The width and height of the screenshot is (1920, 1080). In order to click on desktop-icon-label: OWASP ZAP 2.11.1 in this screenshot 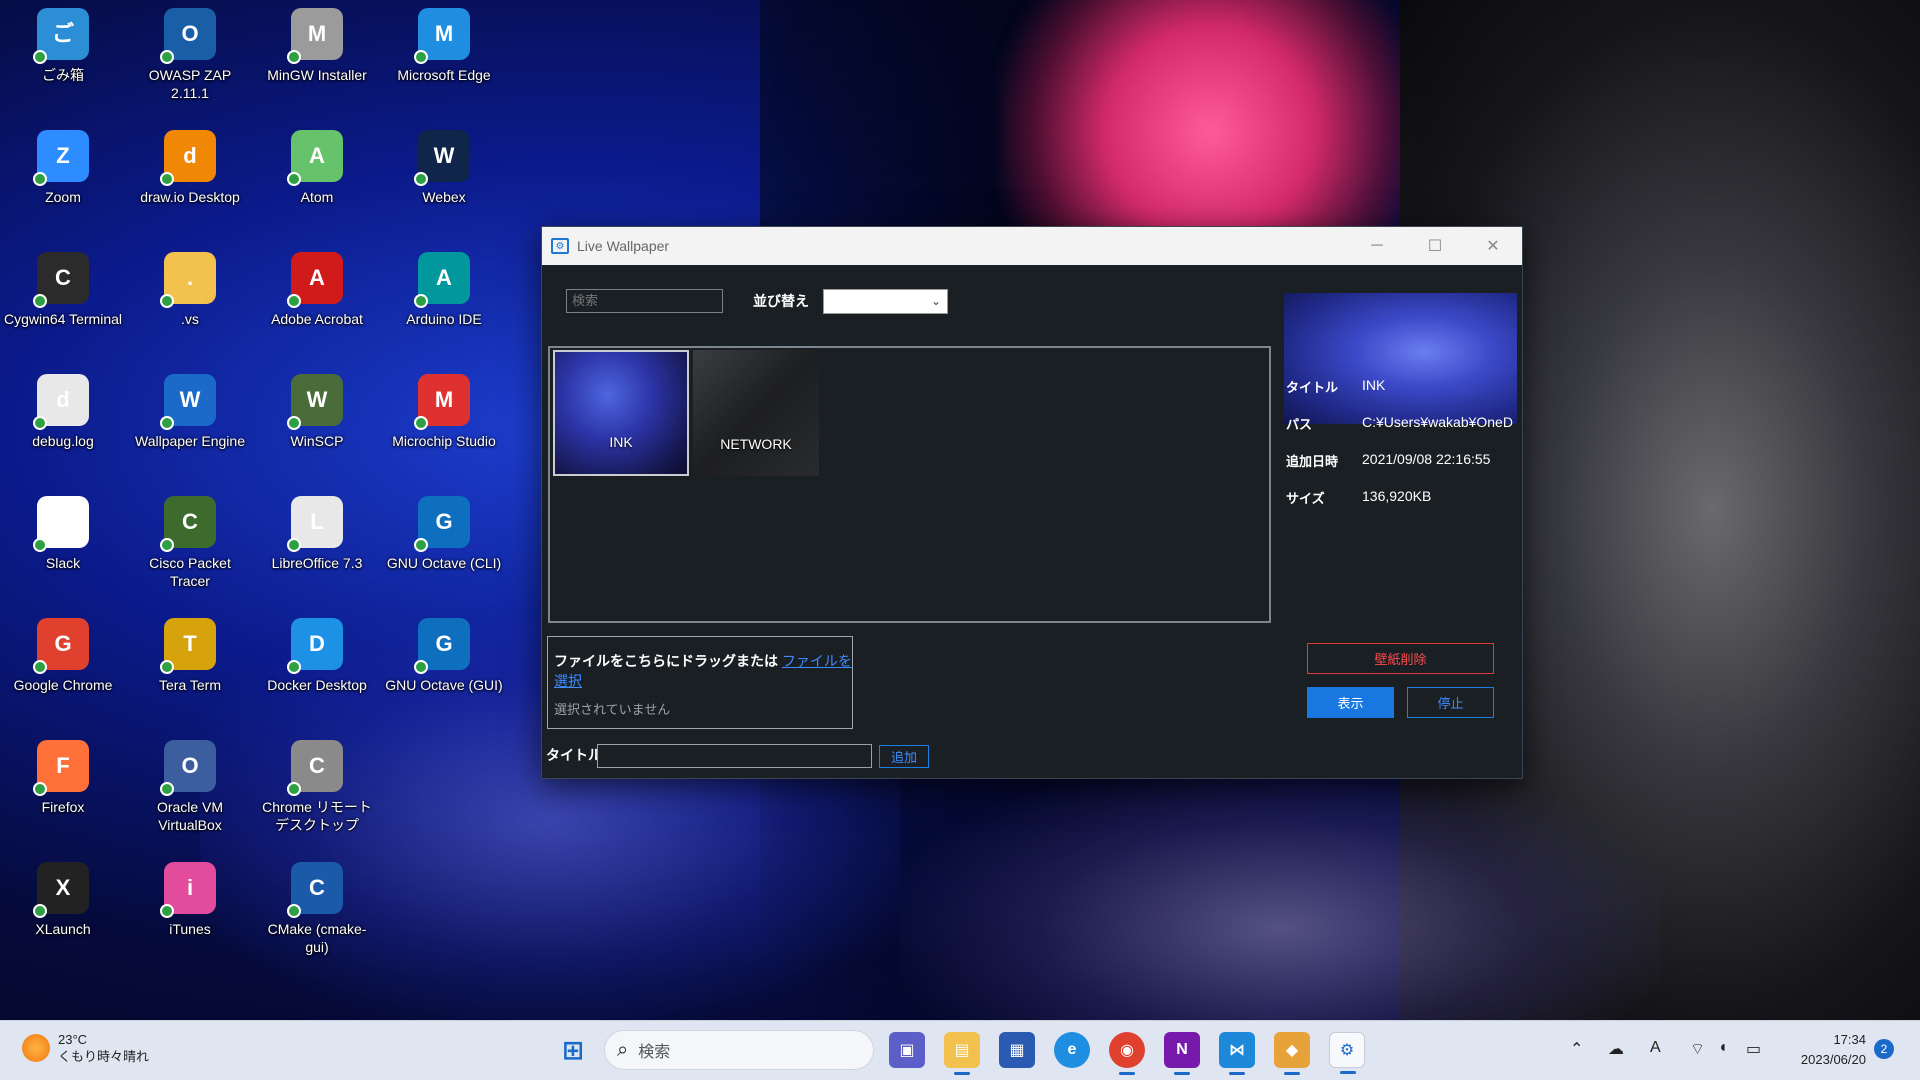, I will do `click(190, 84)`.